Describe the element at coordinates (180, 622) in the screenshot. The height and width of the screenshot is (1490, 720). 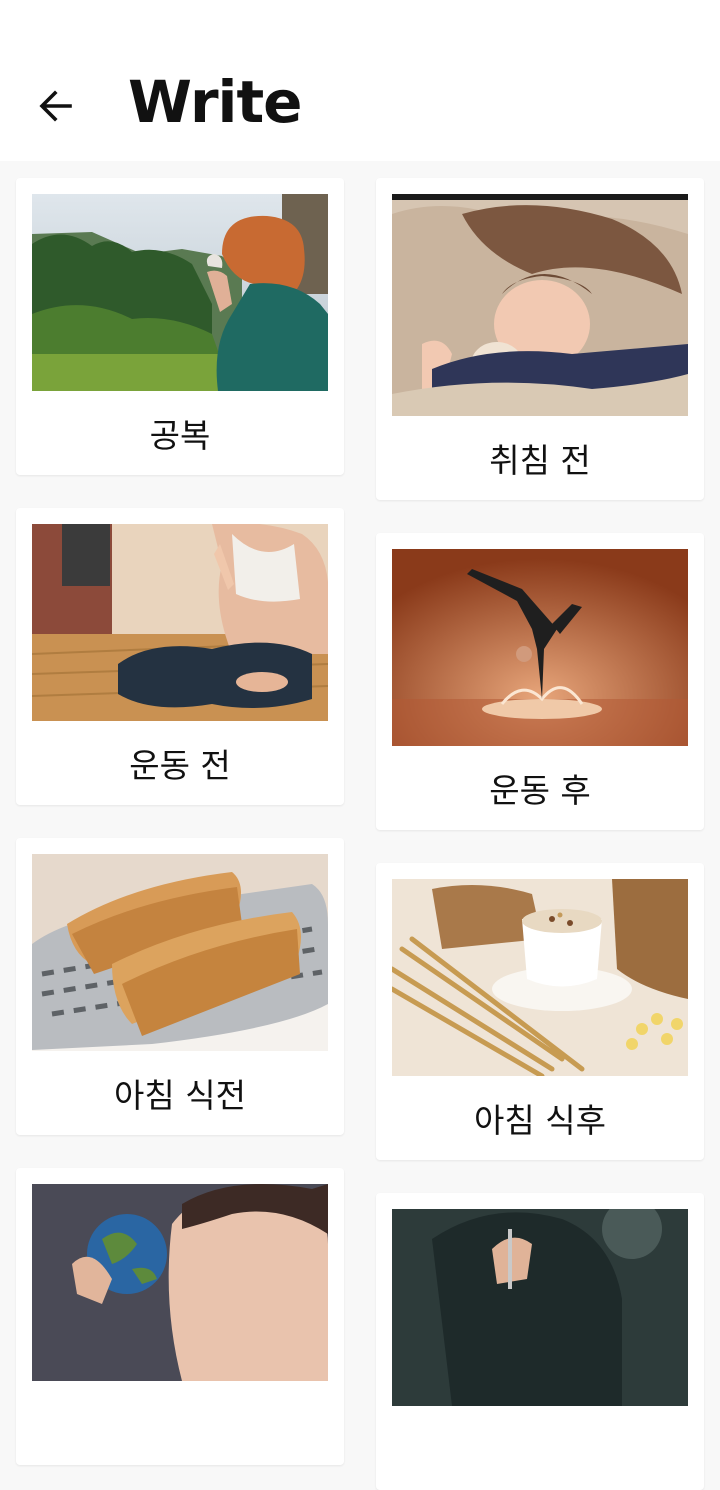
I see `before-exercise-photo` at that location.